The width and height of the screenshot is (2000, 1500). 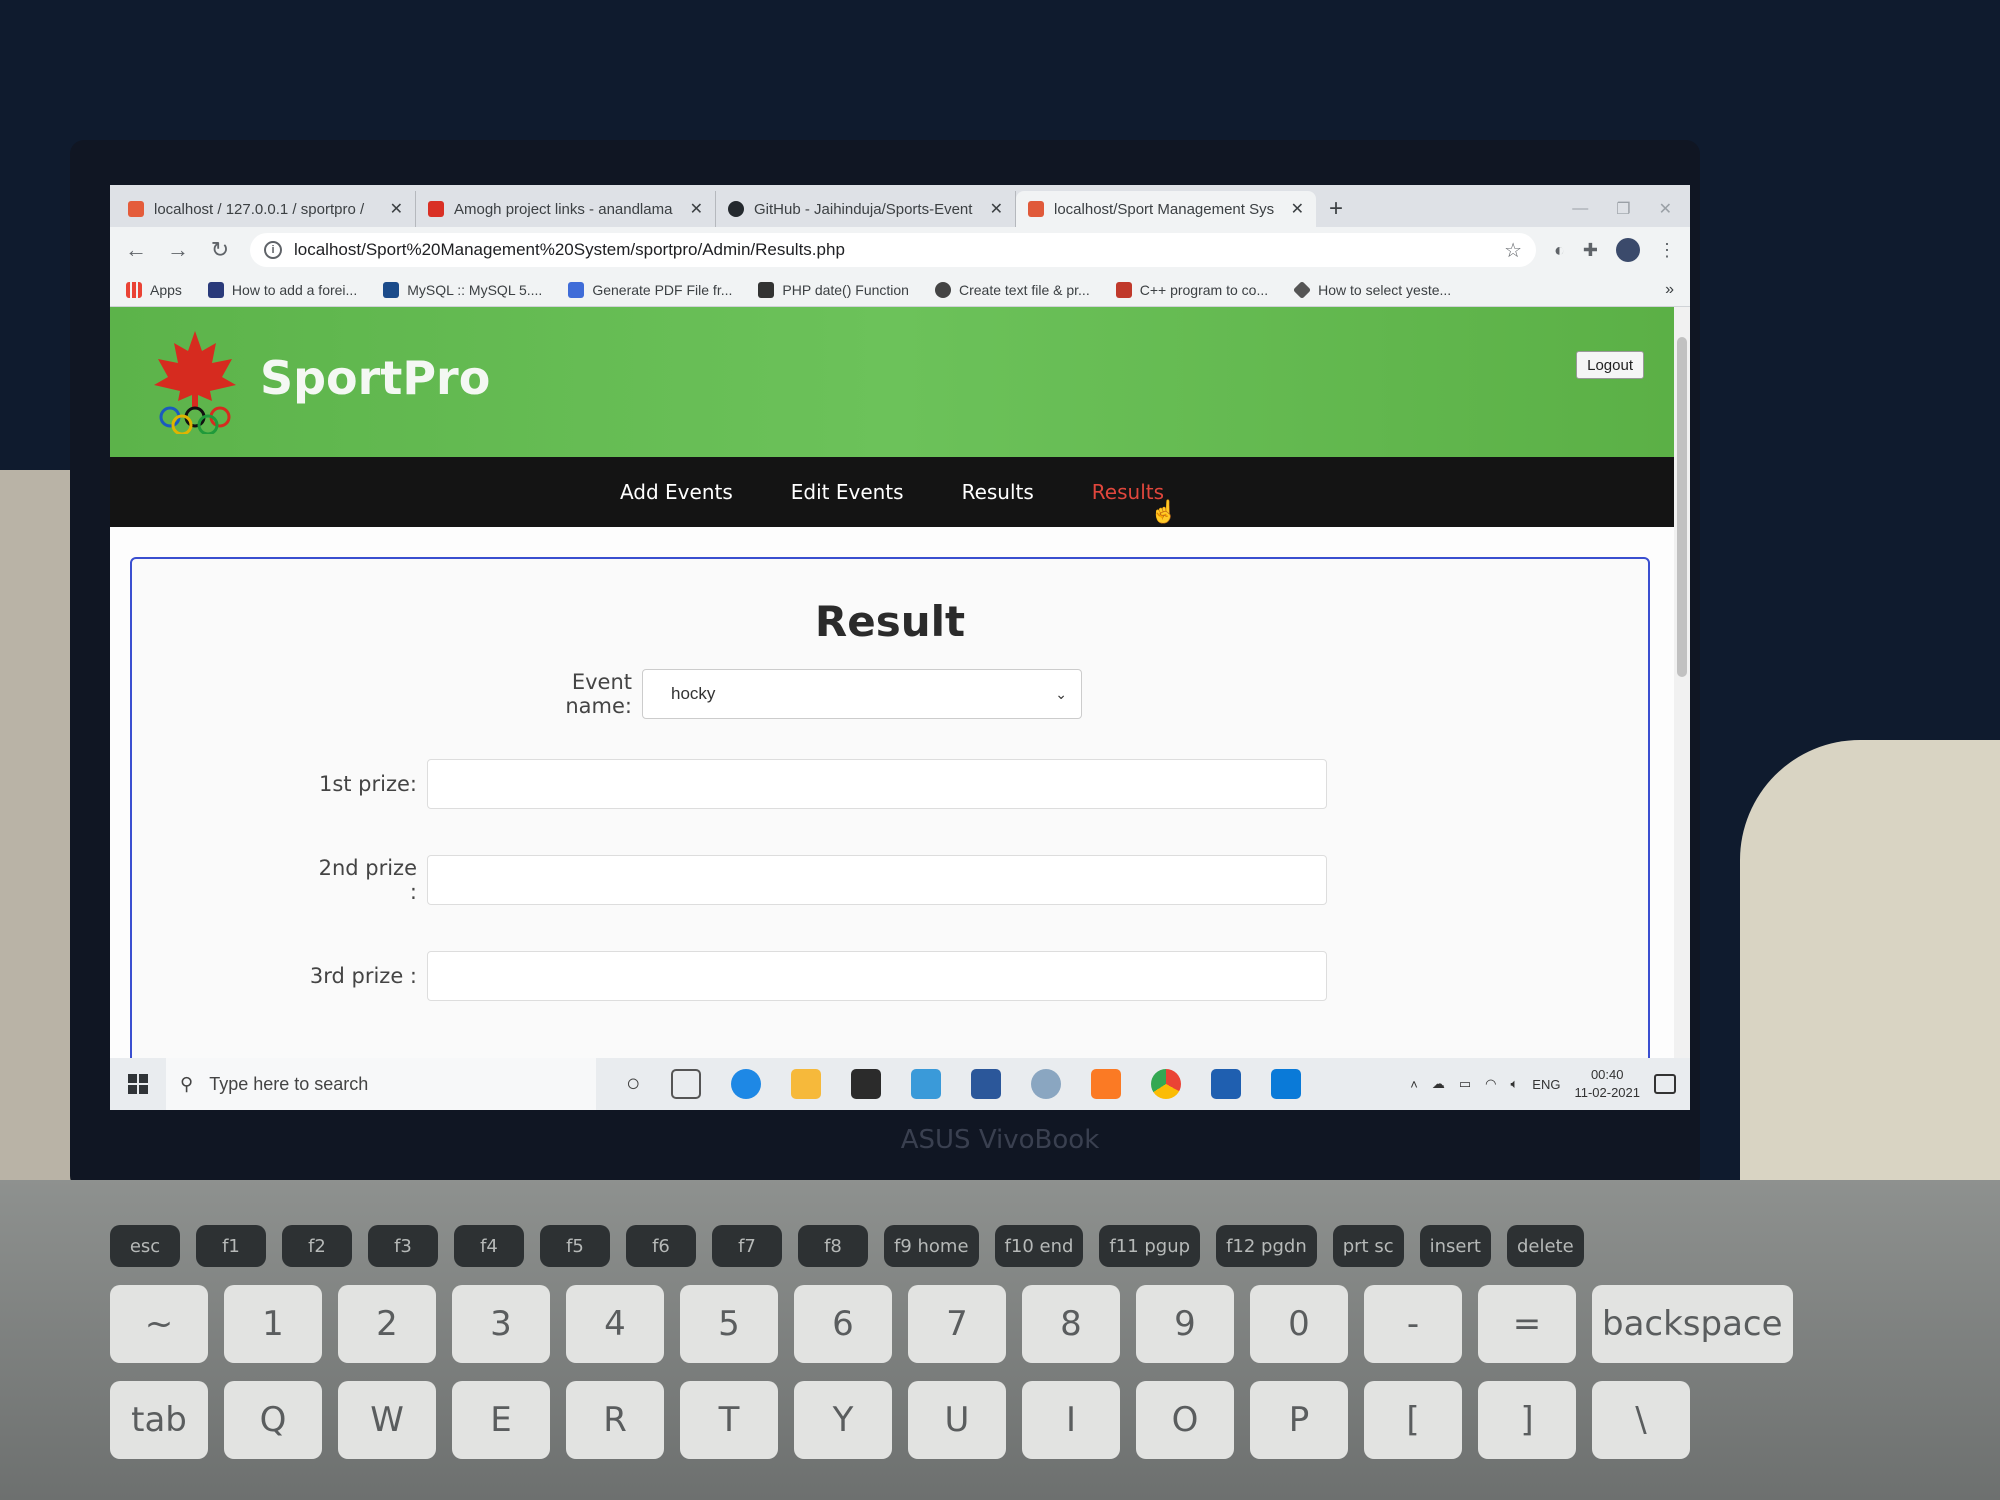 What do you see at coordinates (273, 250) in the screenshot?
I see `site-info-icon: i` at bounding box center [273, 250].